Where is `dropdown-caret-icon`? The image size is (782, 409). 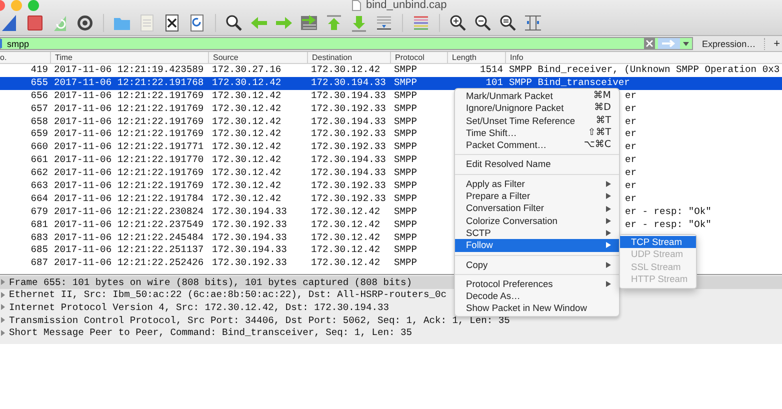 dropdown-caret-icon is located at coordinates (686, 44).